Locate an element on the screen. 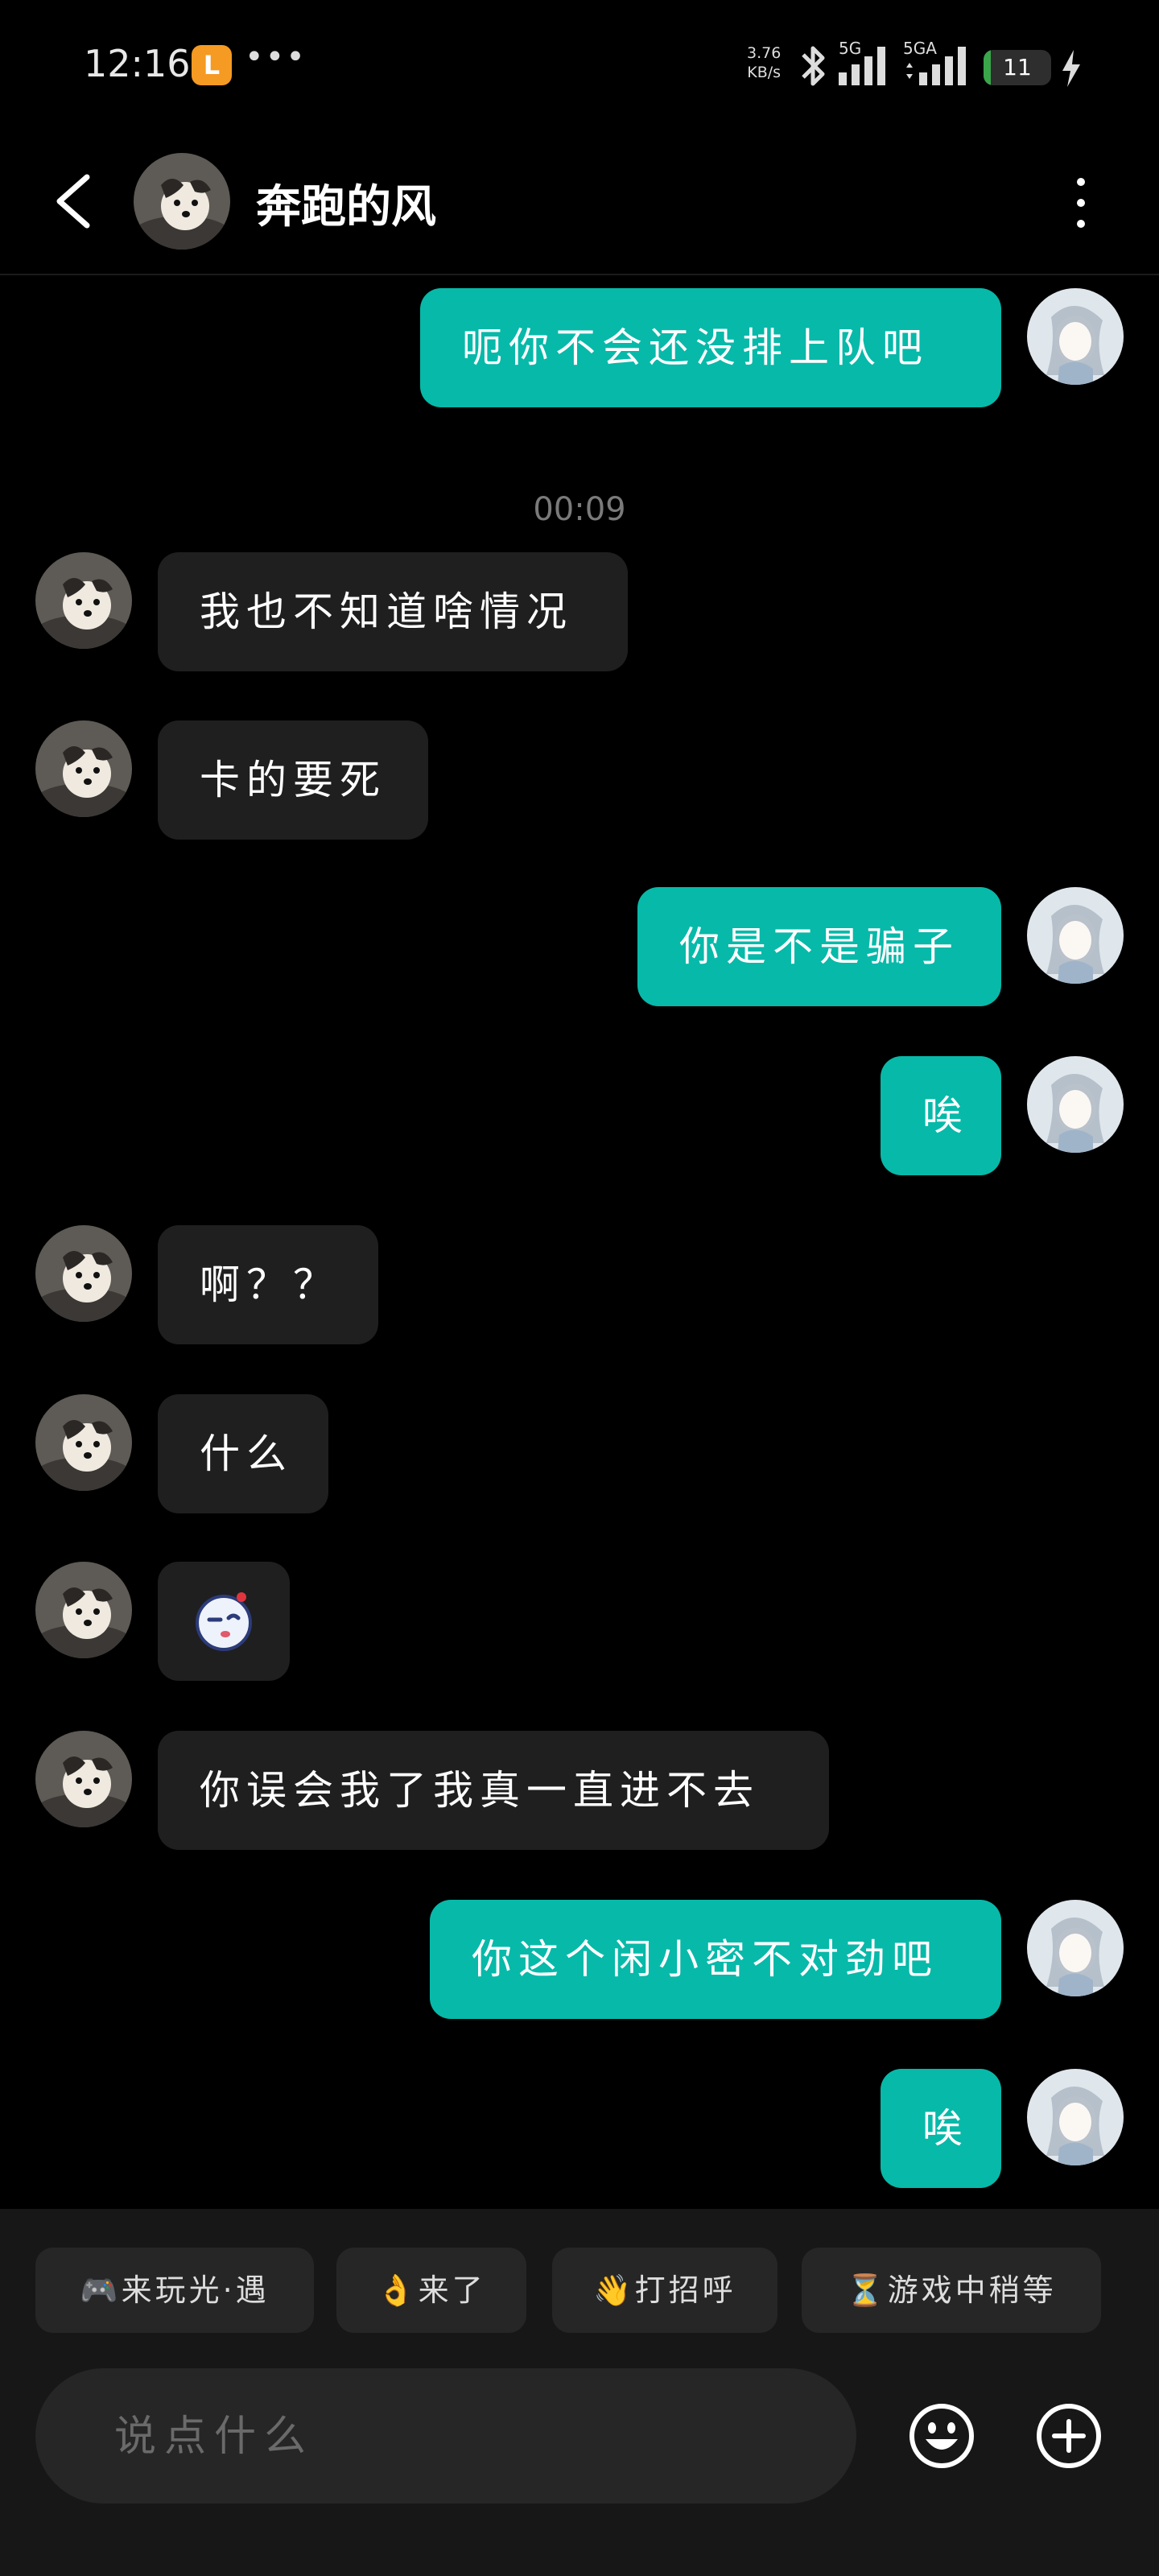 The image size is (1159, 2576). game-controller-icon: 🎮 is located at coordinates (99, 2290).